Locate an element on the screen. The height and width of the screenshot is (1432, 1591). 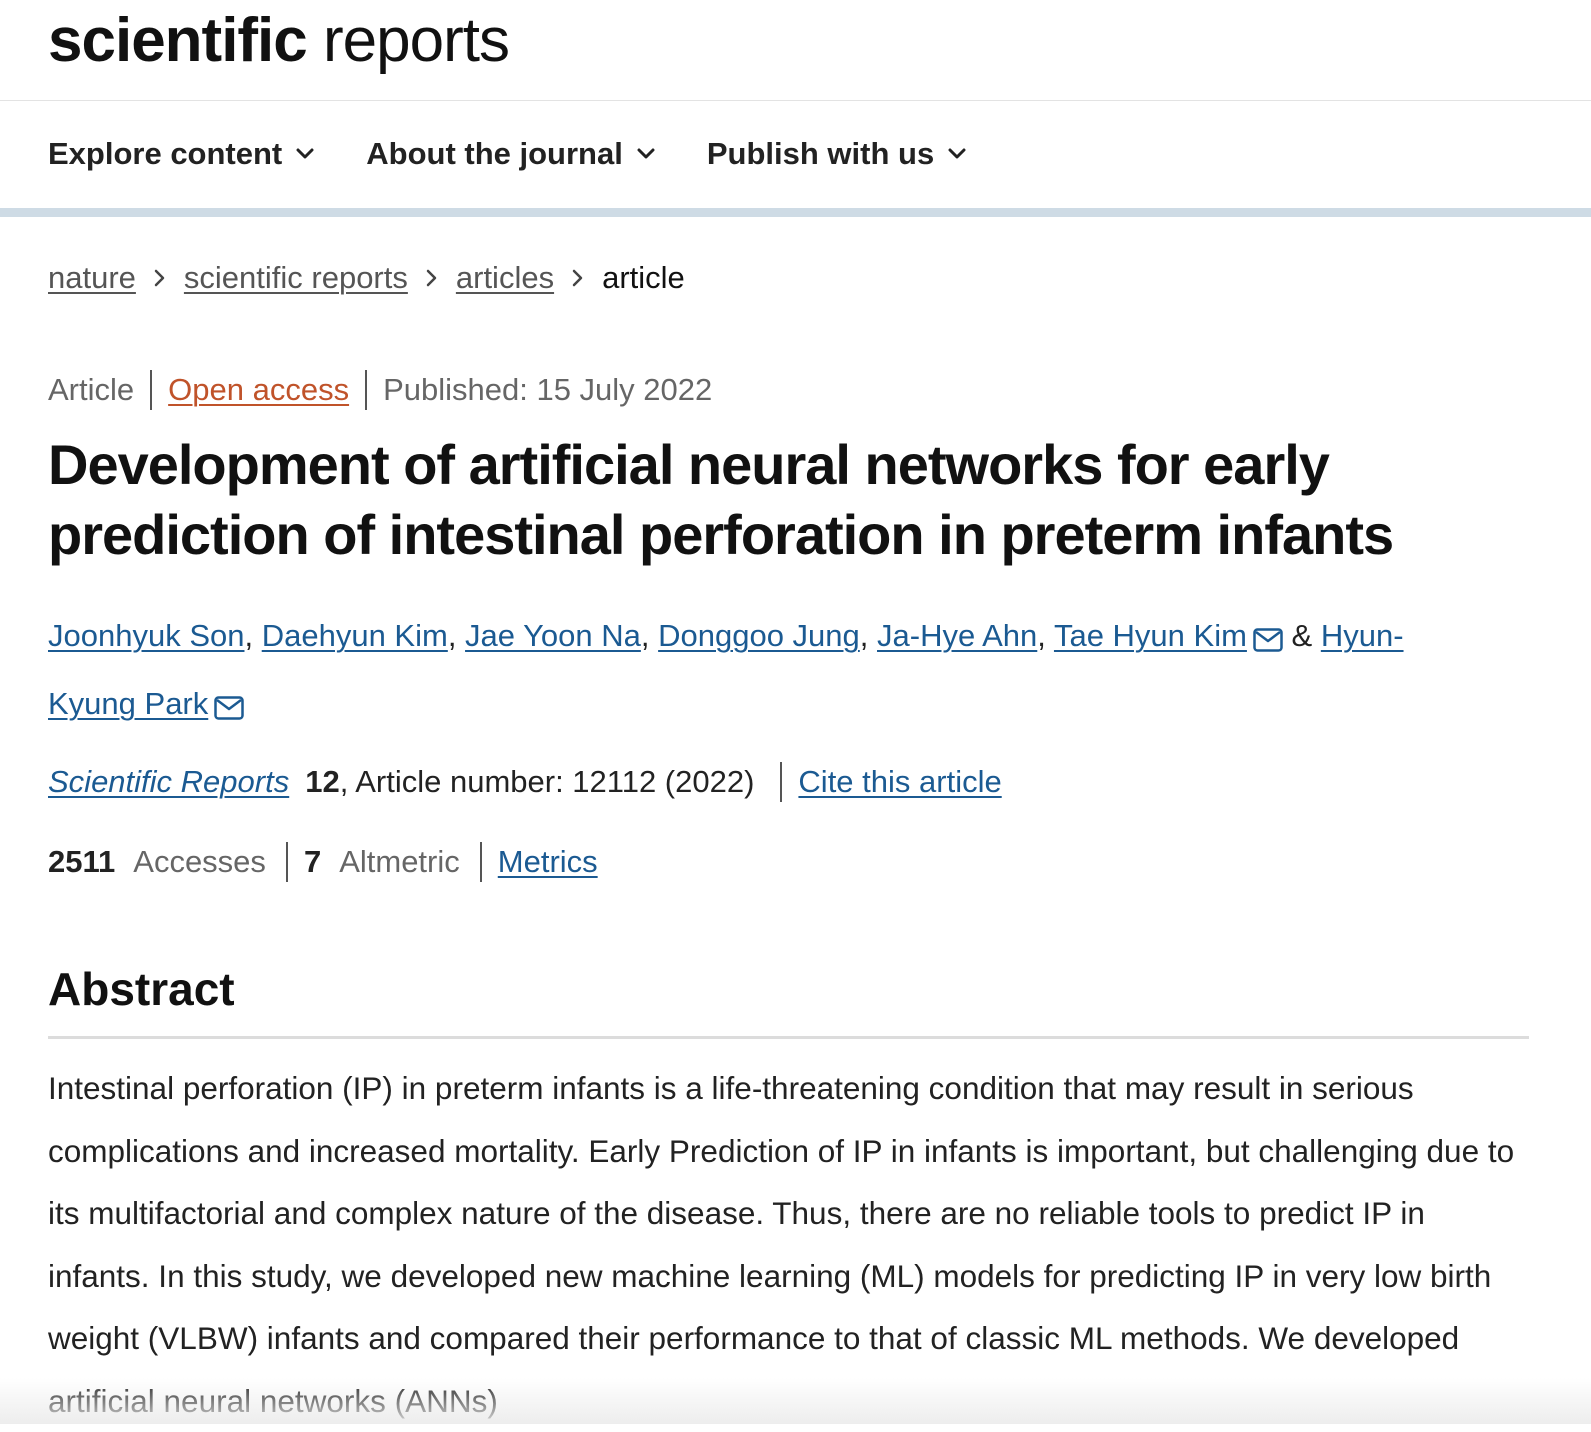
author-link: Jae Yoon Na is located at coordinates (553, 635).